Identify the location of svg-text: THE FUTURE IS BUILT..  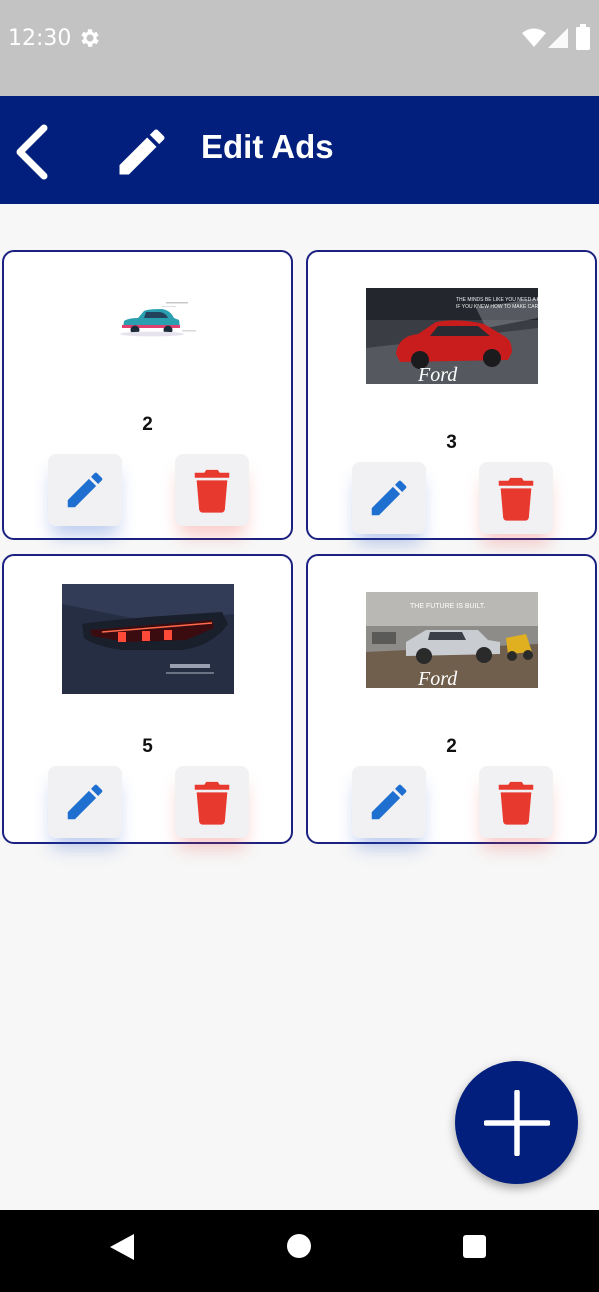
(447, 606).